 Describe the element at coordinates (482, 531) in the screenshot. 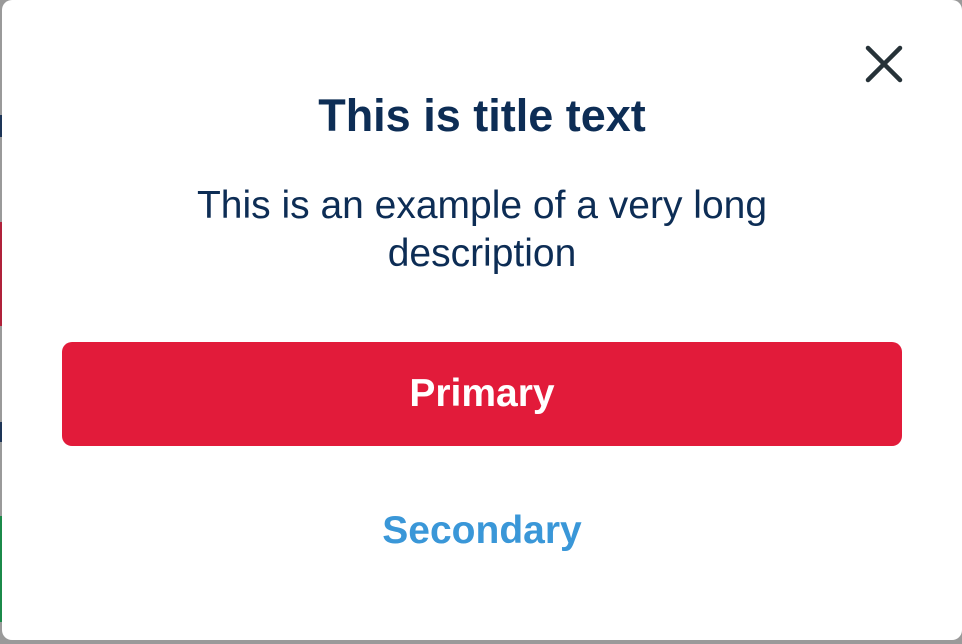

I see `secondary-button: Secondary` at that location.